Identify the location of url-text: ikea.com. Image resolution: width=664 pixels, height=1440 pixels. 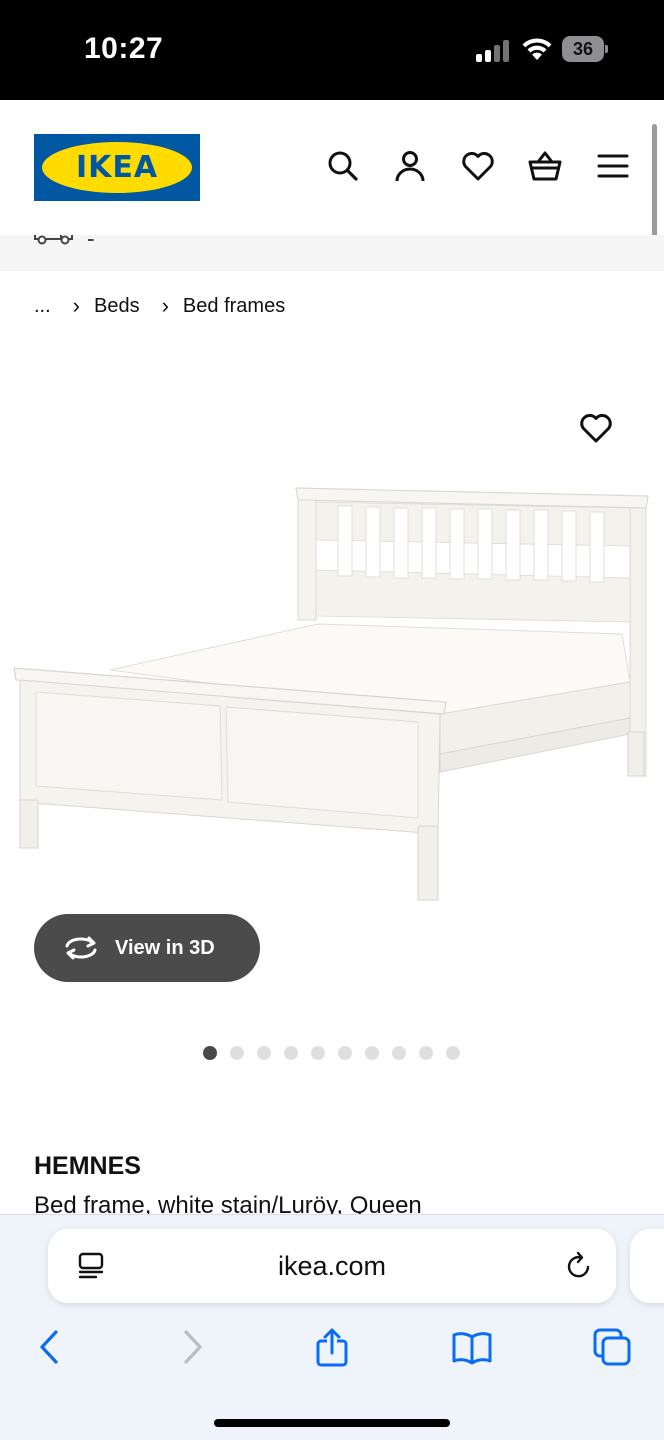
(332, 1266).